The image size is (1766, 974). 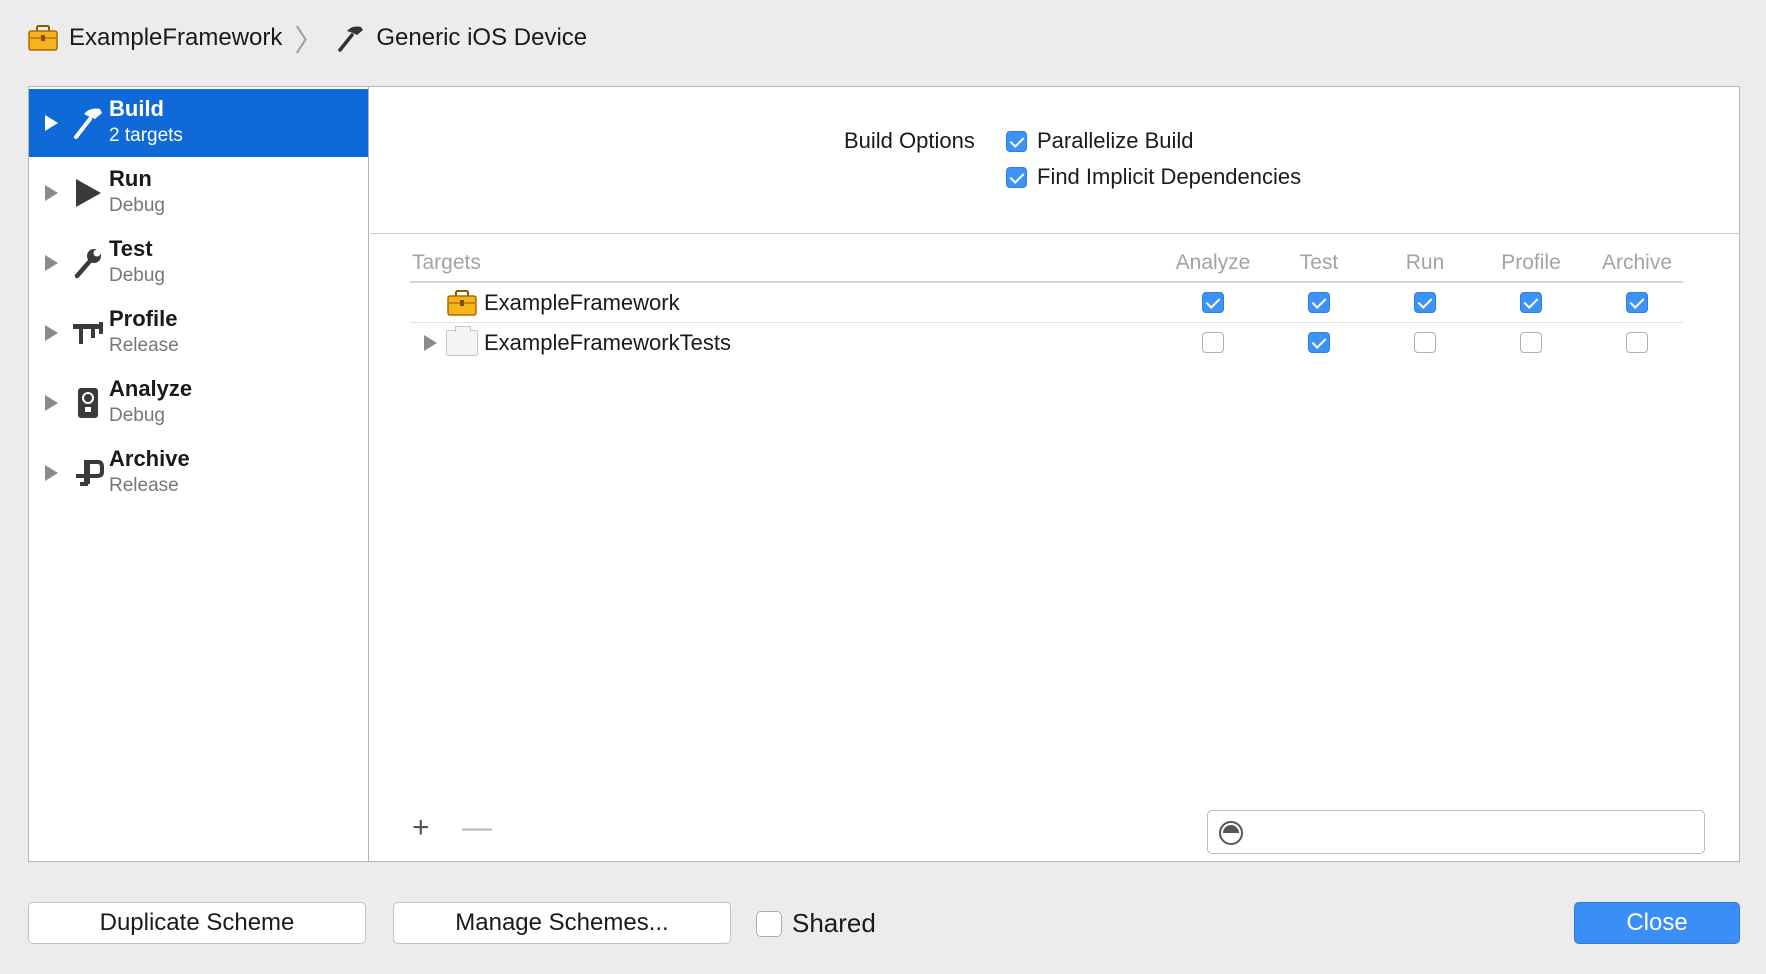 What do you see at coordinates (136, 108) in the screenshot?
I see `sidebar-item-label: Build` at bounding box center [136, 108].